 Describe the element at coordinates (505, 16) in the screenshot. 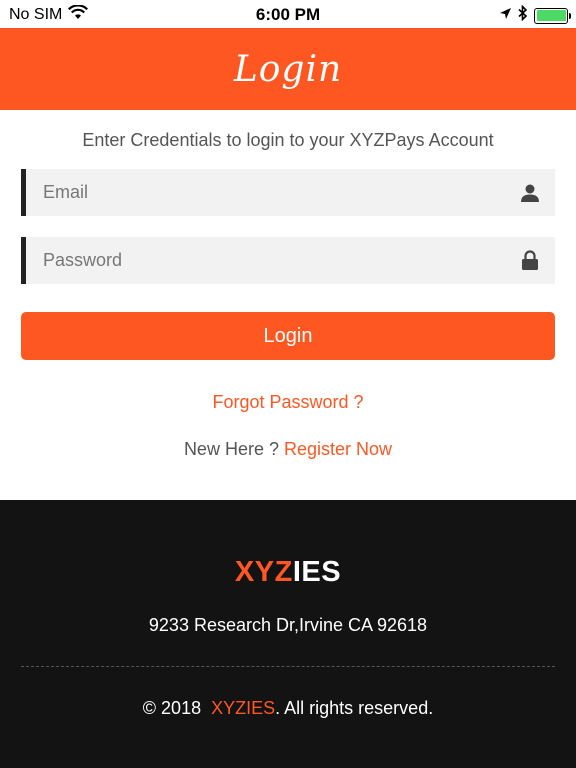

I see `location-arrow-icon` at that location.